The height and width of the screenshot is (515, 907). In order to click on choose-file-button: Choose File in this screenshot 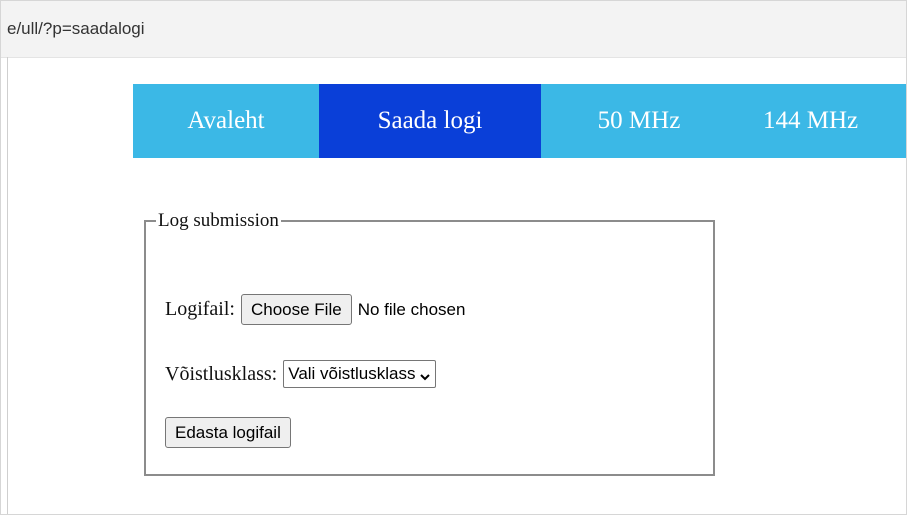, I will do `click(296, 309)`.